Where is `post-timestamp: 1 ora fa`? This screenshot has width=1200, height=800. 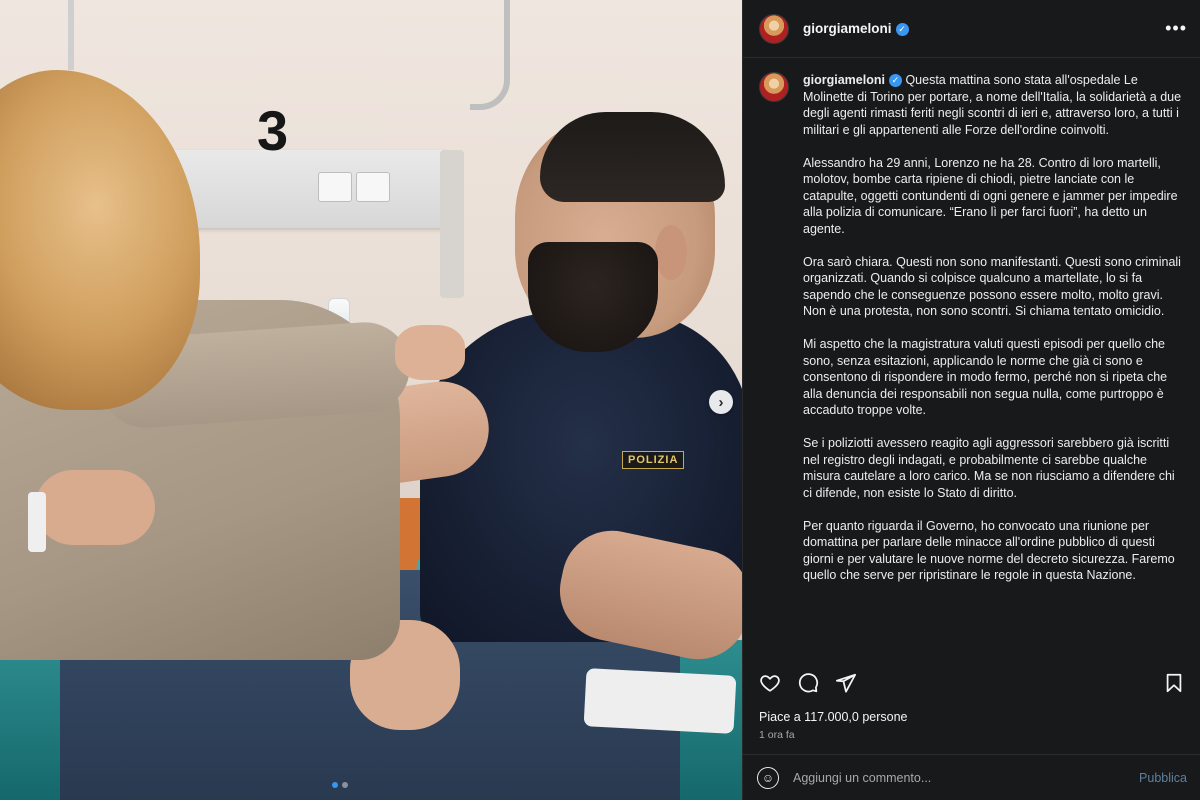
post-timestamp: 1 ora fa is located at coordinates (777, 735).